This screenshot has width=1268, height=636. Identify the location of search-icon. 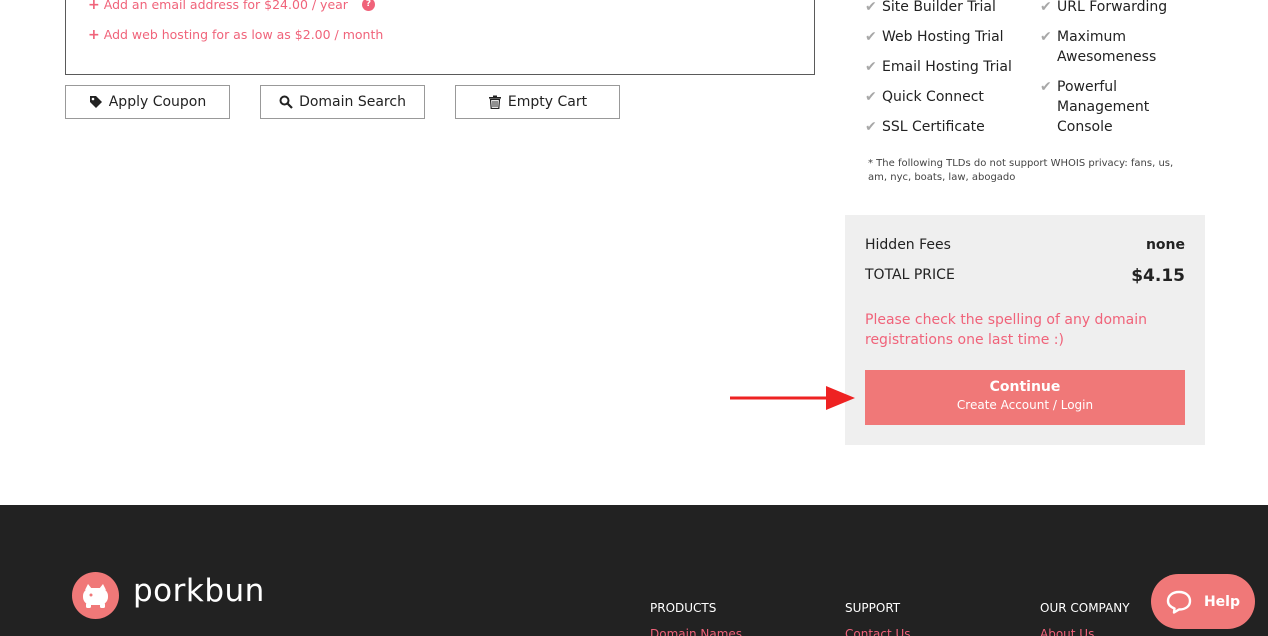
(286, 102).